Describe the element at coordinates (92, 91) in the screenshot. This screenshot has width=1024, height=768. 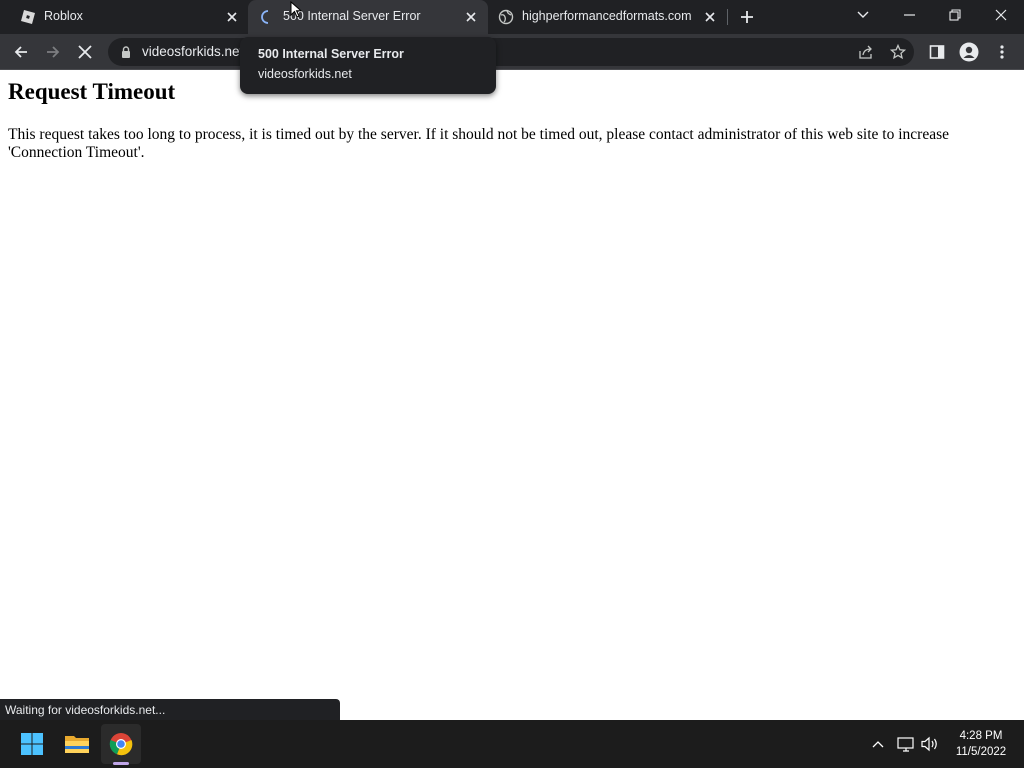
I see `page-heading: Request Timeout` at that location.